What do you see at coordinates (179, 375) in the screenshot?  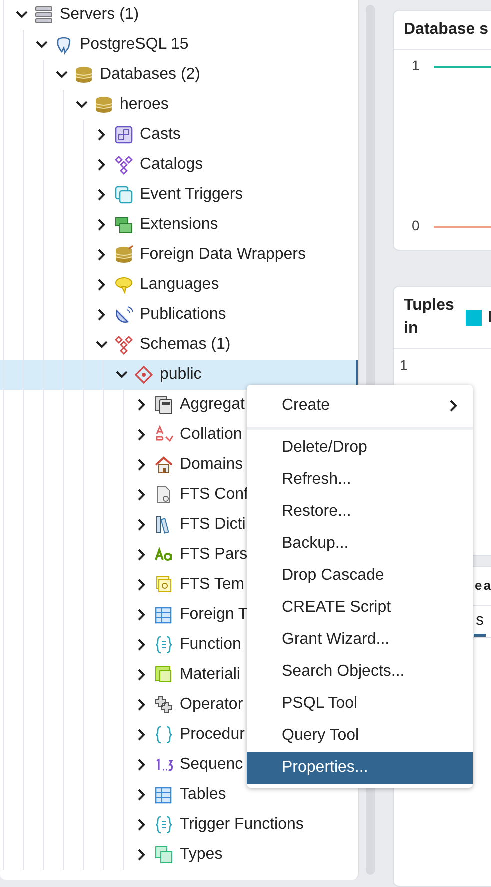 I see `tree-item: public` at bounding box center [179, 375].